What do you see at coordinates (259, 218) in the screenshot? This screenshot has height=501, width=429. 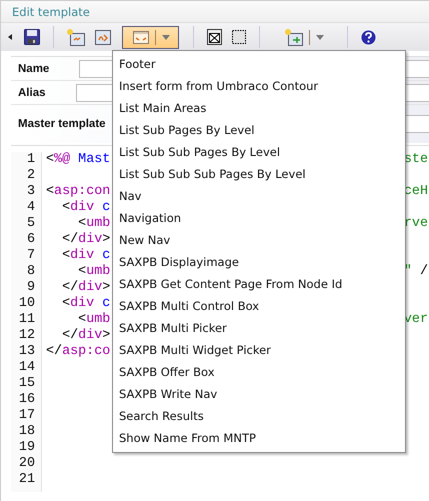 I see `menu-item: Navigation` at bounding box center [259, 218].